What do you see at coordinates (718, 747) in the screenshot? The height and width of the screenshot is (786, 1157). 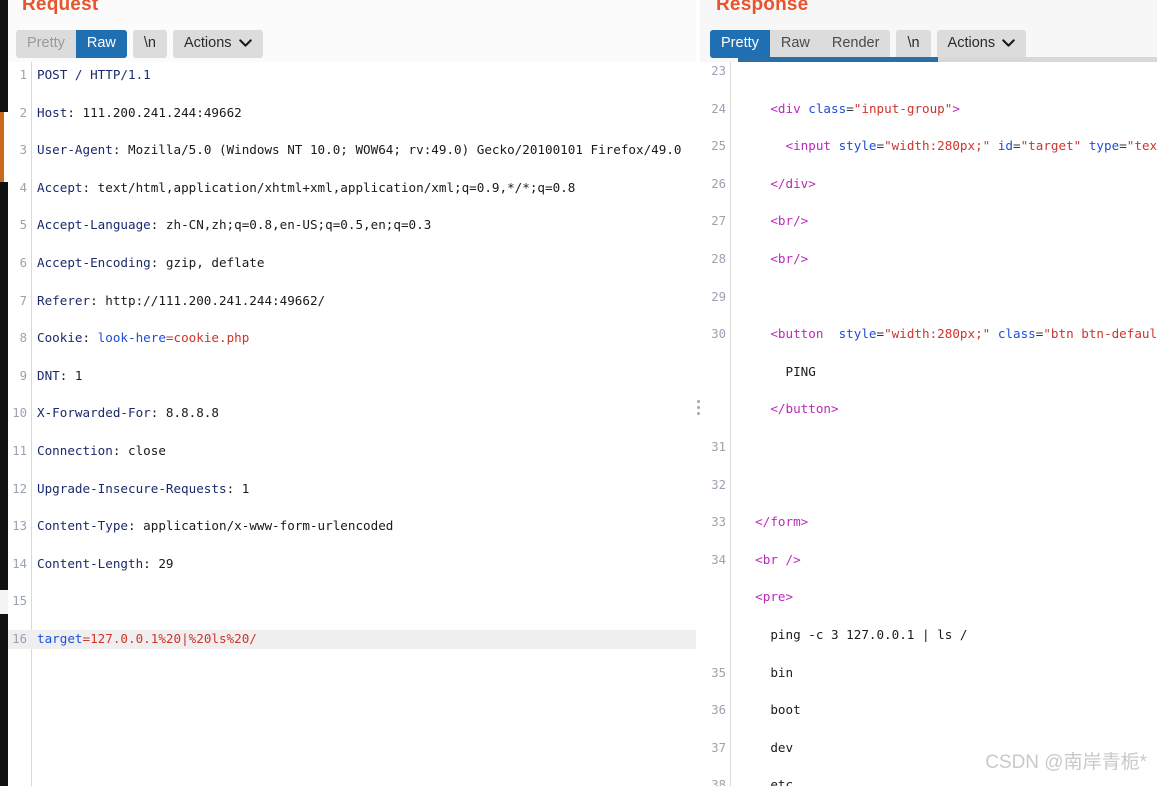 I see `line-number: 37` at bounding box center [718, 747].